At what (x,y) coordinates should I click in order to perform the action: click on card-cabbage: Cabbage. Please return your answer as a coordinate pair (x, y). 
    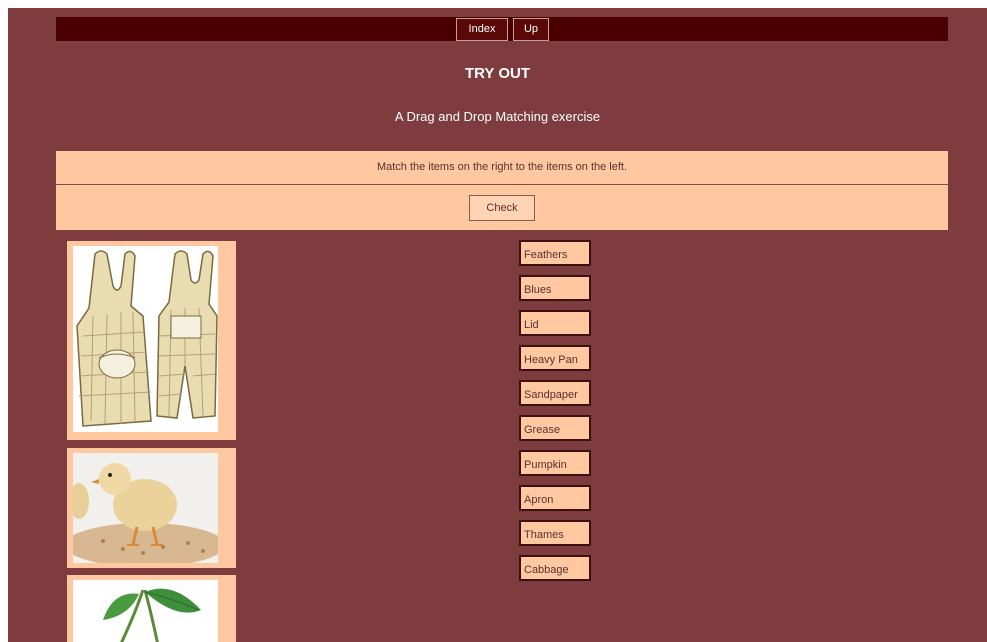
    Looking at the image, I should click on (555, 568).